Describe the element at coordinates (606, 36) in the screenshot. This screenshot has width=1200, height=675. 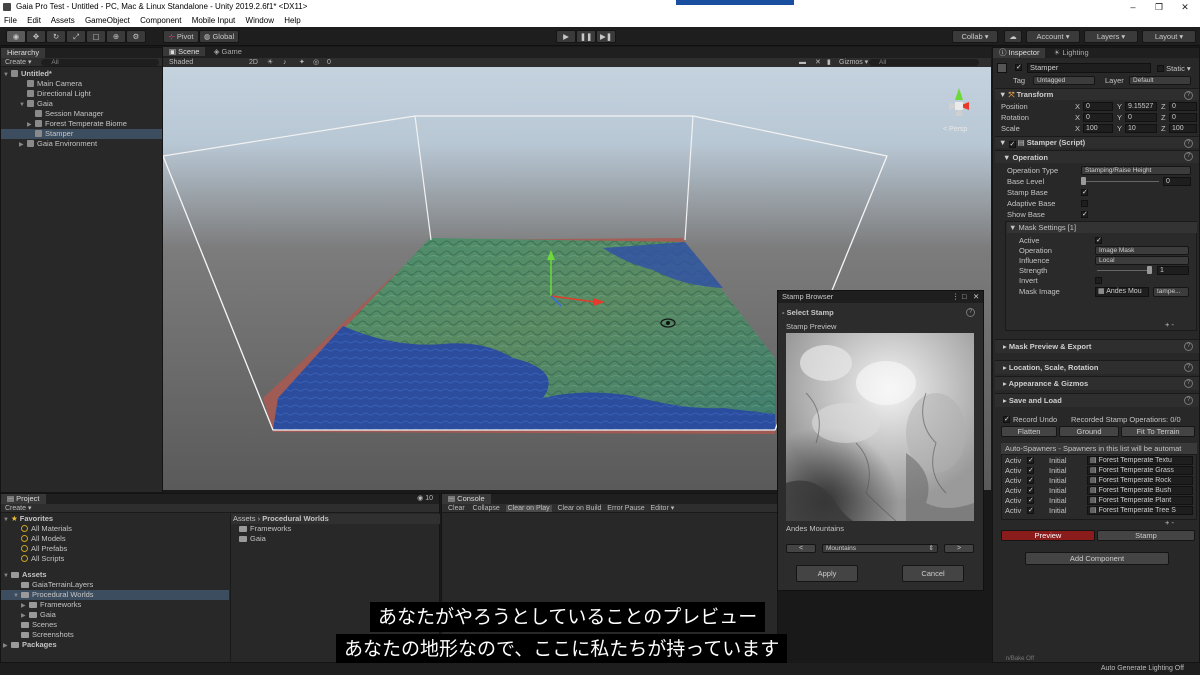
I see `step-button: ▶❚` at that location.